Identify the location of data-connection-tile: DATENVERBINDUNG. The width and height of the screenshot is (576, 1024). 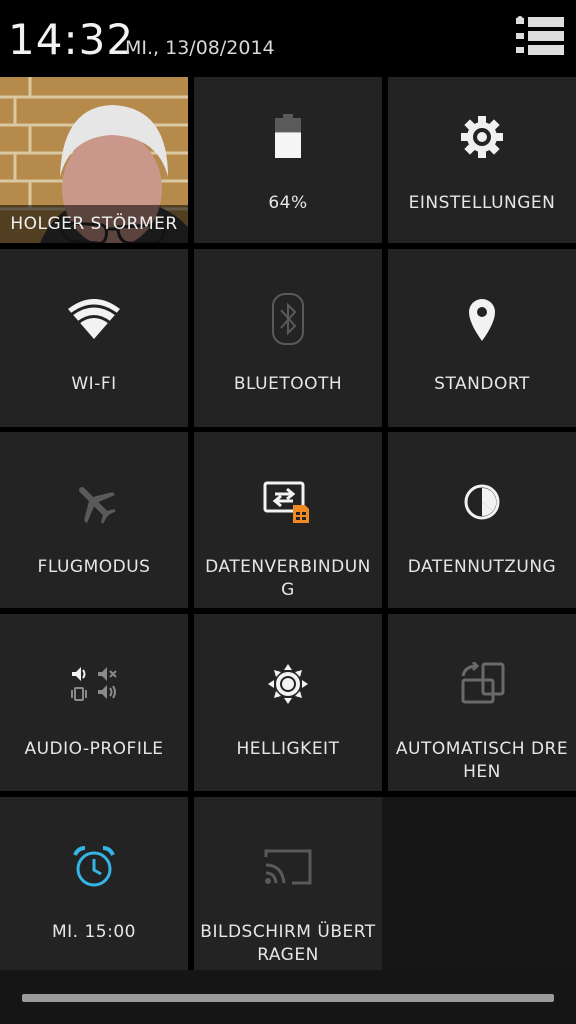
(288, 520).